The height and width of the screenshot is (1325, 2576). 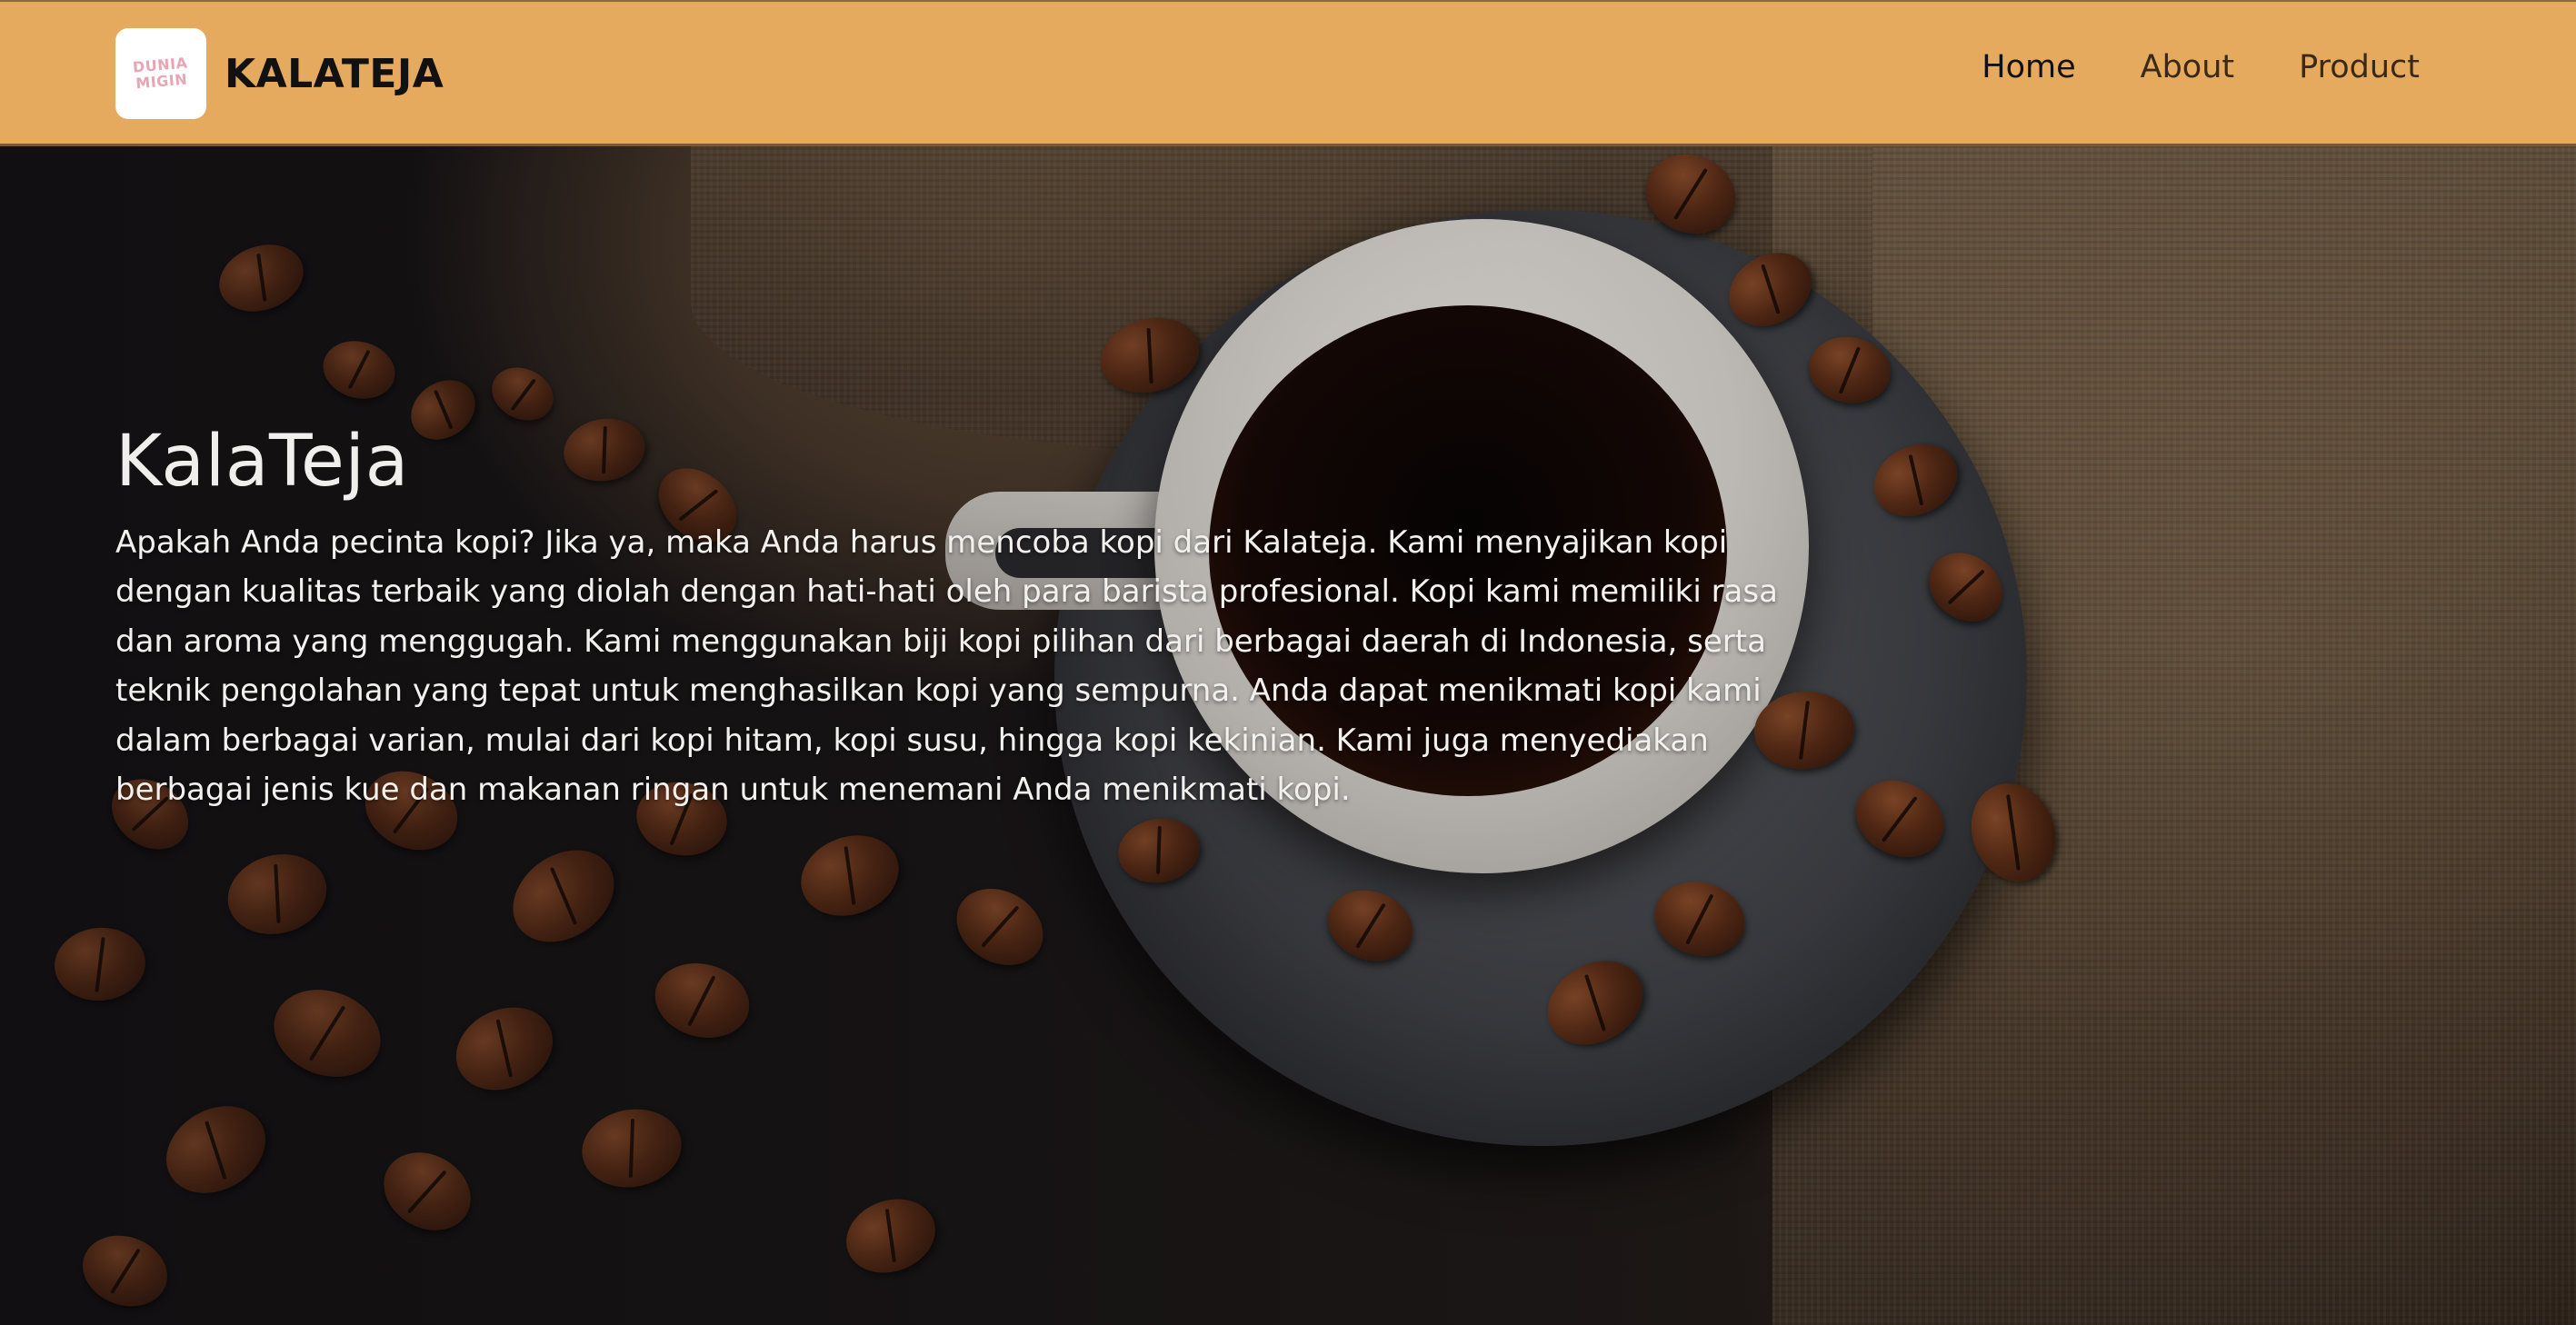 I want to click on navbar: DUNIA MIGIN KALATEJA Home About Product, so click(x=1288, y=73).